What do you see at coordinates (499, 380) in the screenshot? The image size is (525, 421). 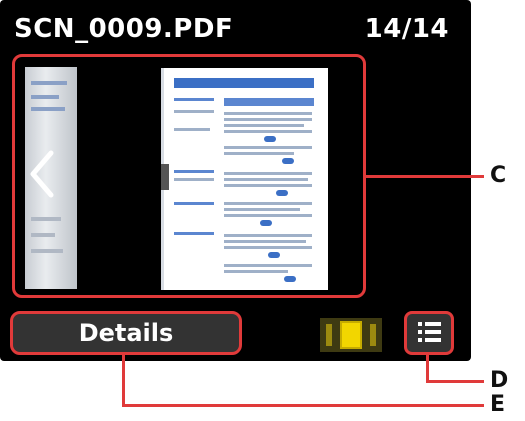 I see `callout-label-d: D` at bounding box center [499, 380].